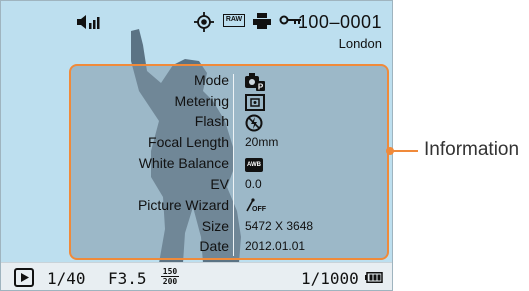 The width and height of the screenshot is (529, 291). I want to click on raw-icon: RAW, so click(234, 20).